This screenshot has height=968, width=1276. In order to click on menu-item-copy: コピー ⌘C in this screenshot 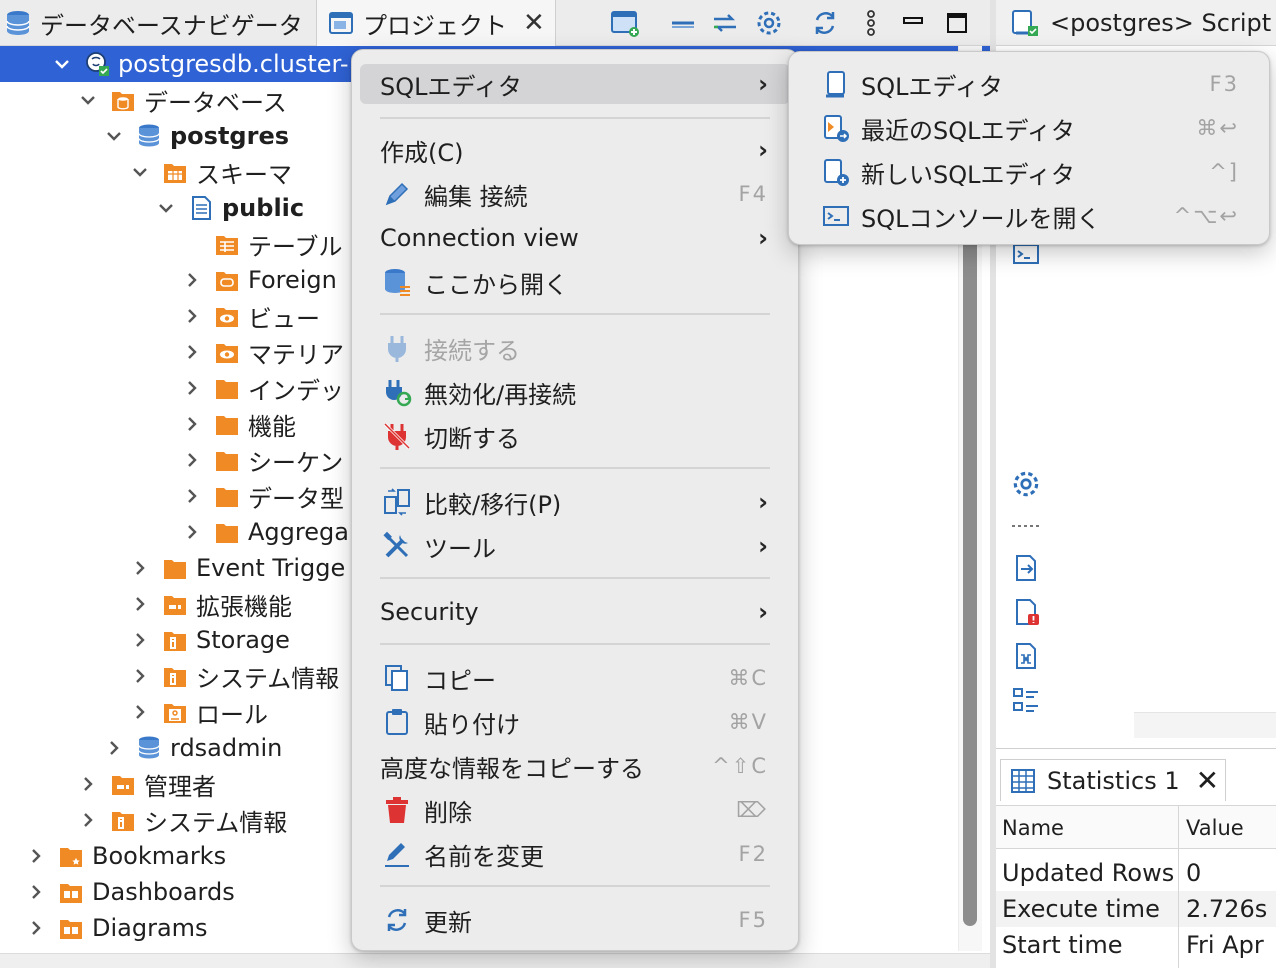, I will do `click(575, 678)`.